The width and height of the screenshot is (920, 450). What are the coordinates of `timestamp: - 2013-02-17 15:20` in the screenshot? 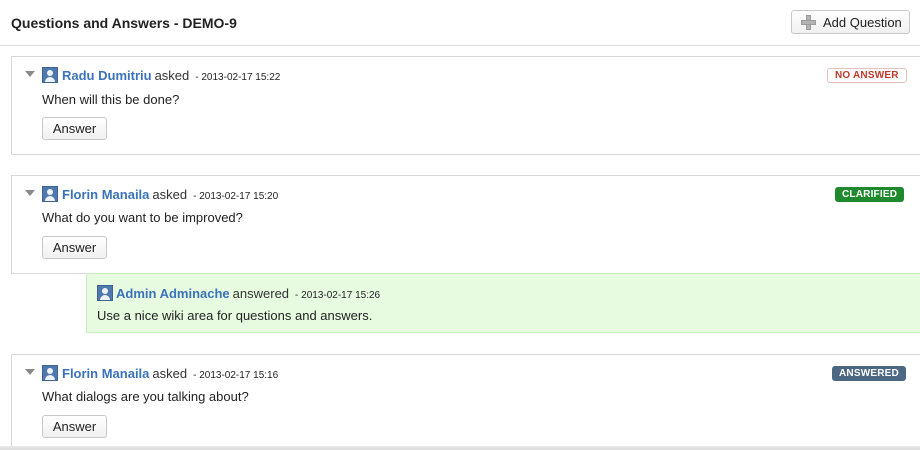 It's located at (236, 196).